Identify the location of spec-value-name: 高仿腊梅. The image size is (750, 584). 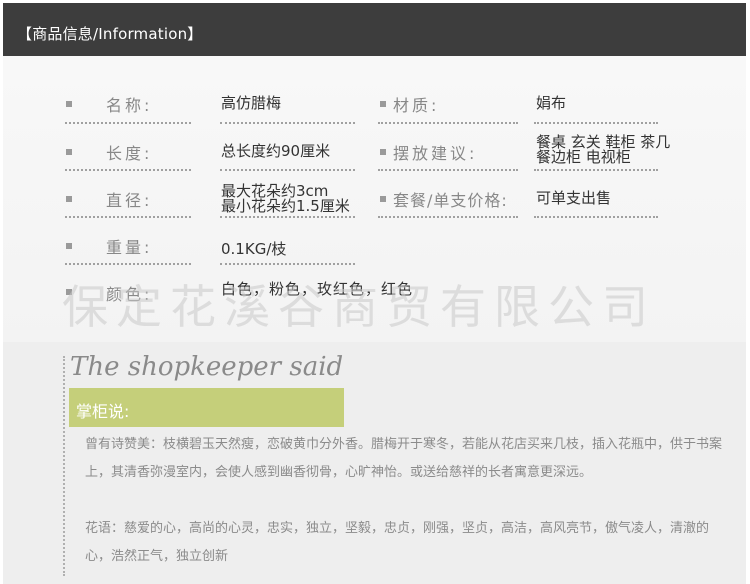
(251, 103).